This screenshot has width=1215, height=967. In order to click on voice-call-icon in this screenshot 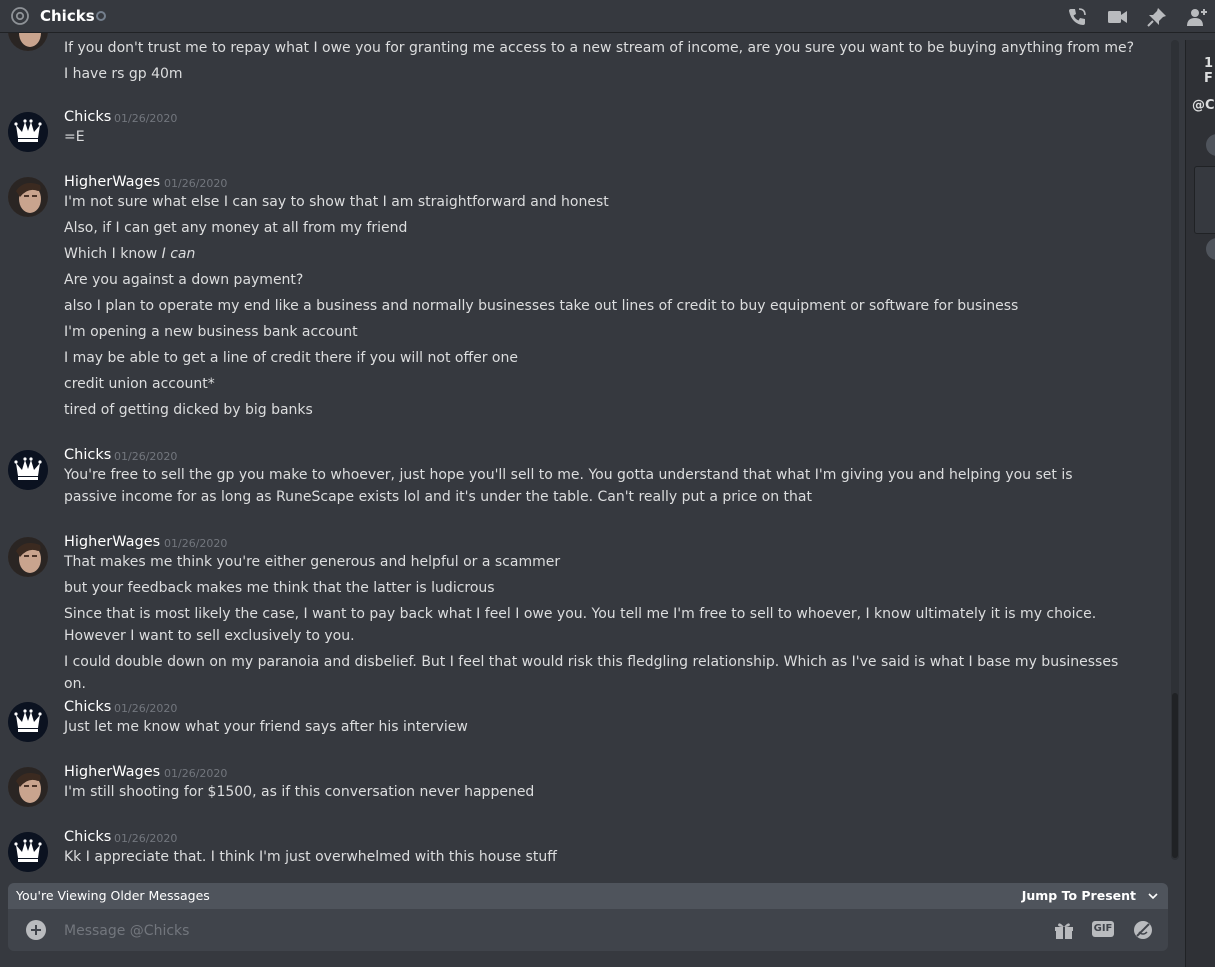, I will do `click(1077, 17)`.